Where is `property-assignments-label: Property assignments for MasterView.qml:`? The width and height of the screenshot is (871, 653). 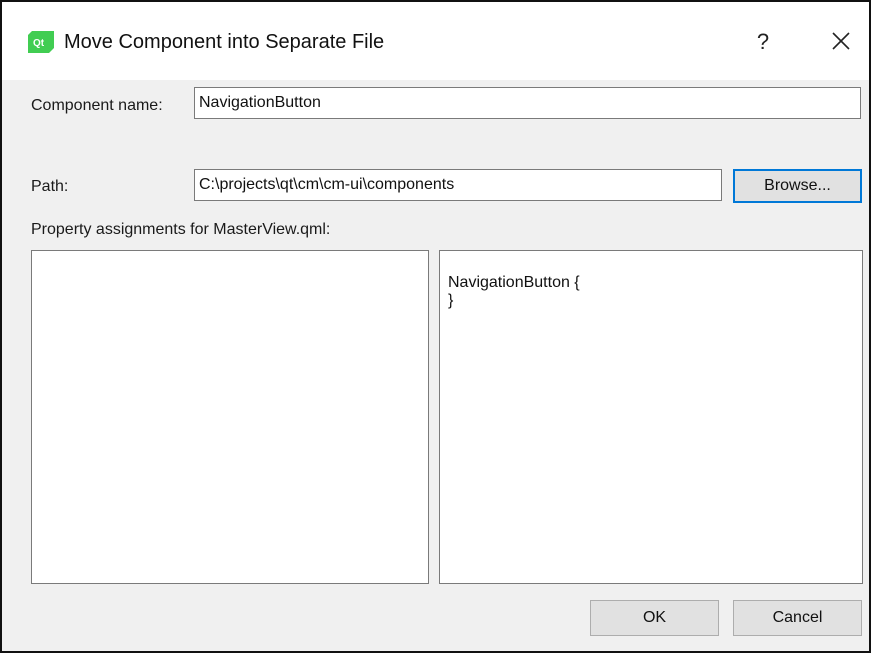
property-assignments-label: Property assignments for MasterView.qml: is located at coordinates (181, 229).